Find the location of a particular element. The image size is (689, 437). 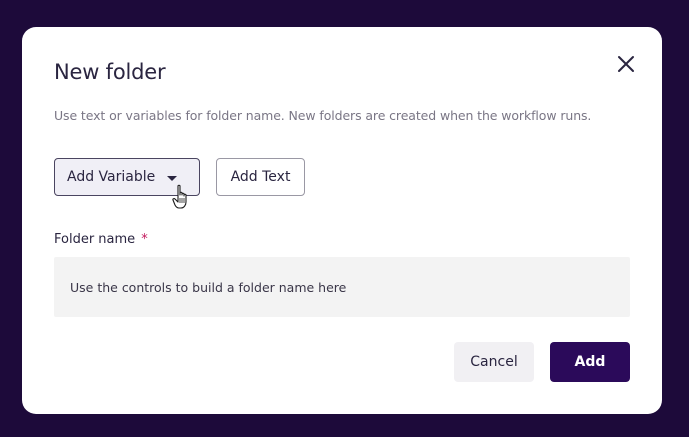

dialog-title: New folder is located at coordinates (110, 72).